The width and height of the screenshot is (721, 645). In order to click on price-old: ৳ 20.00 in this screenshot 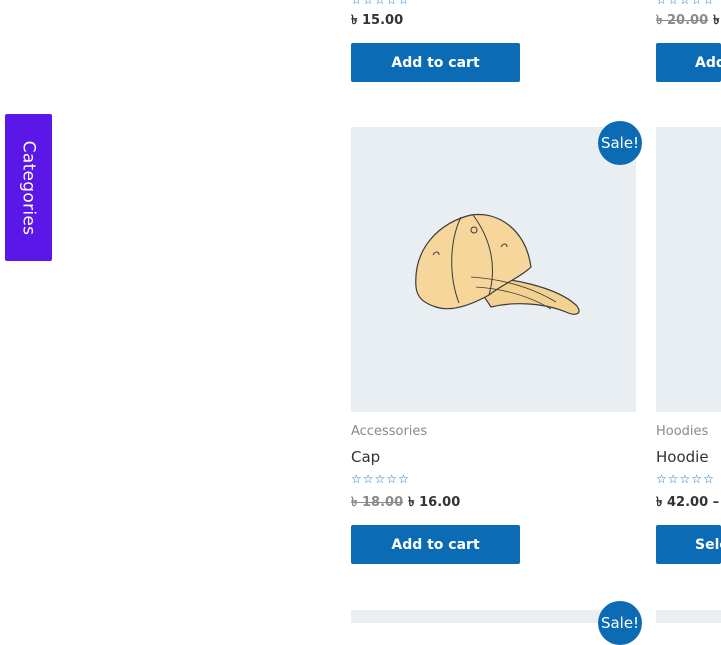, I will do `click(682, 20)`.